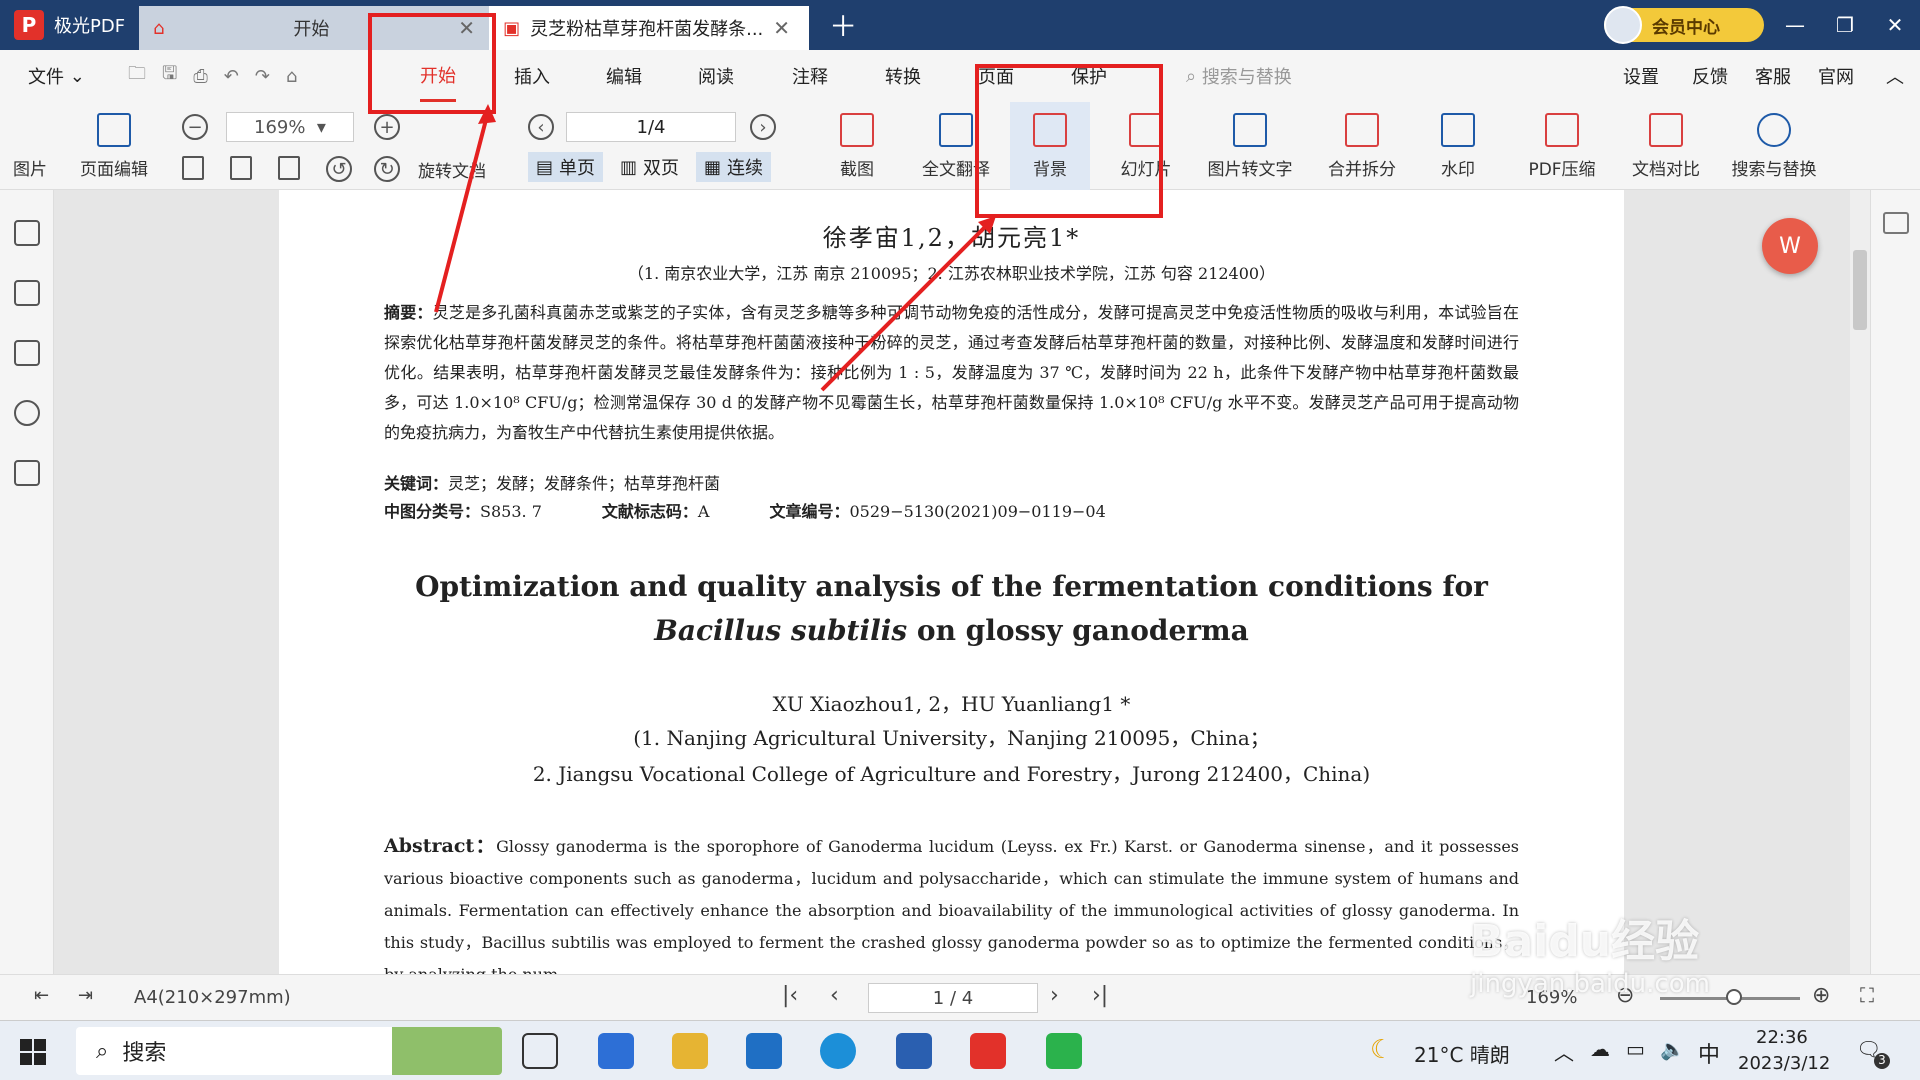  Describe the element at coordinates (1462, 1053) in the screenshot. I see `weather-text: 21°C 晴朗` at that location.